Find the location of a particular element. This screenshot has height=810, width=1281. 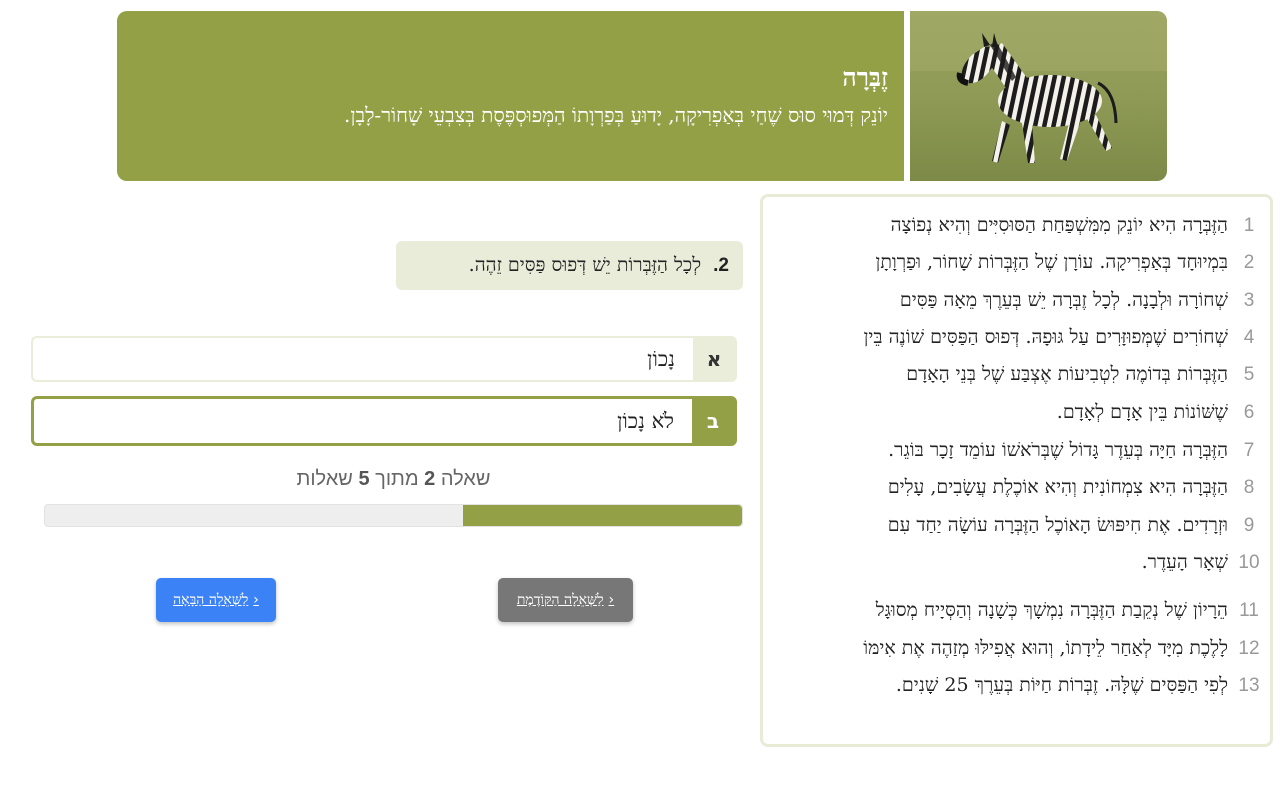

answer-letter-a: א is located at coordinates (714, 359).